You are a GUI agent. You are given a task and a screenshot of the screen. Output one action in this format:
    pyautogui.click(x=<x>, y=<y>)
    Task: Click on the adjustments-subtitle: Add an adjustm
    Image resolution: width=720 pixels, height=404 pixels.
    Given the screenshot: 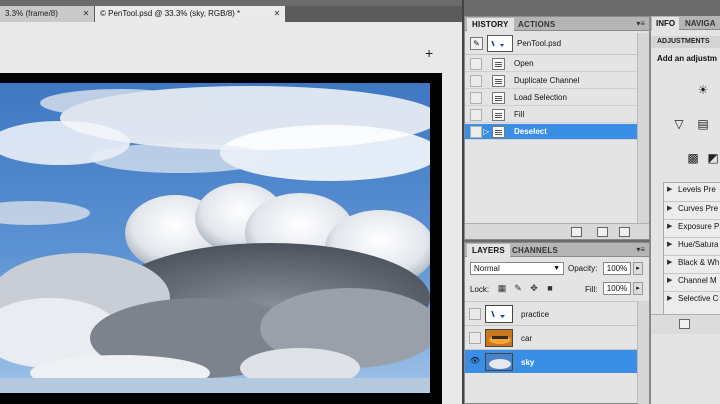 What is the action you would take?
    pyautogui.click(x=687, y=58)
    